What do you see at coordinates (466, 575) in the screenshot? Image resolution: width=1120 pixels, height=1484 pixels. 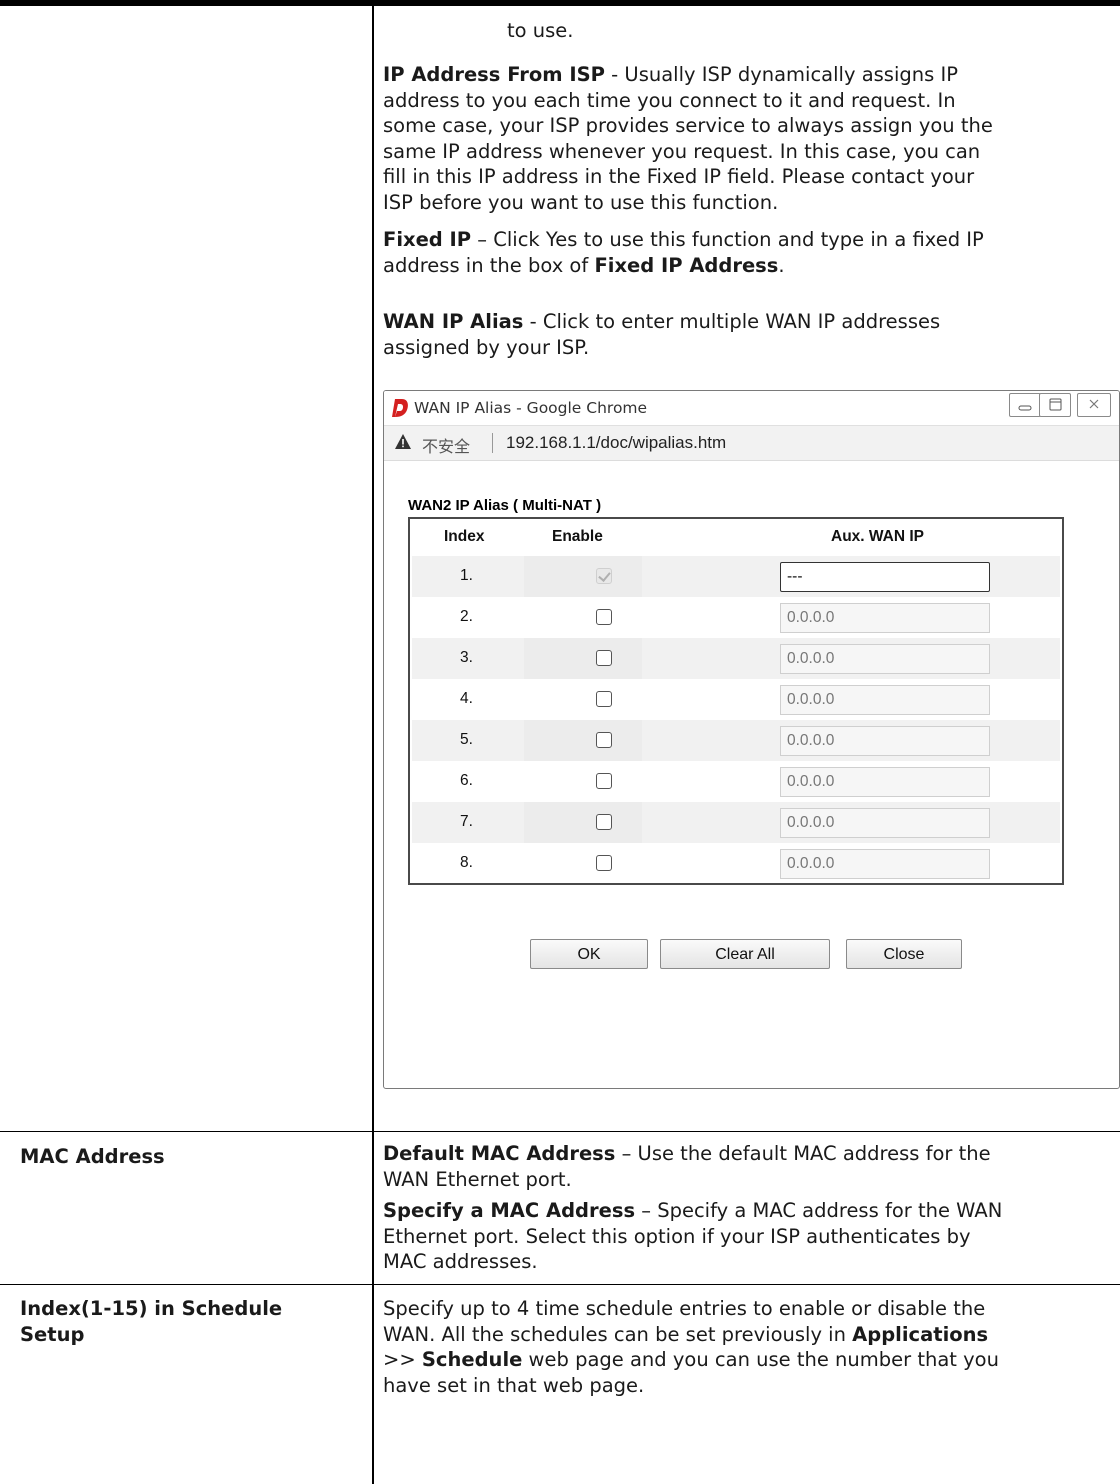 I see `row-index: 1.` at bounding box center [466, 575].